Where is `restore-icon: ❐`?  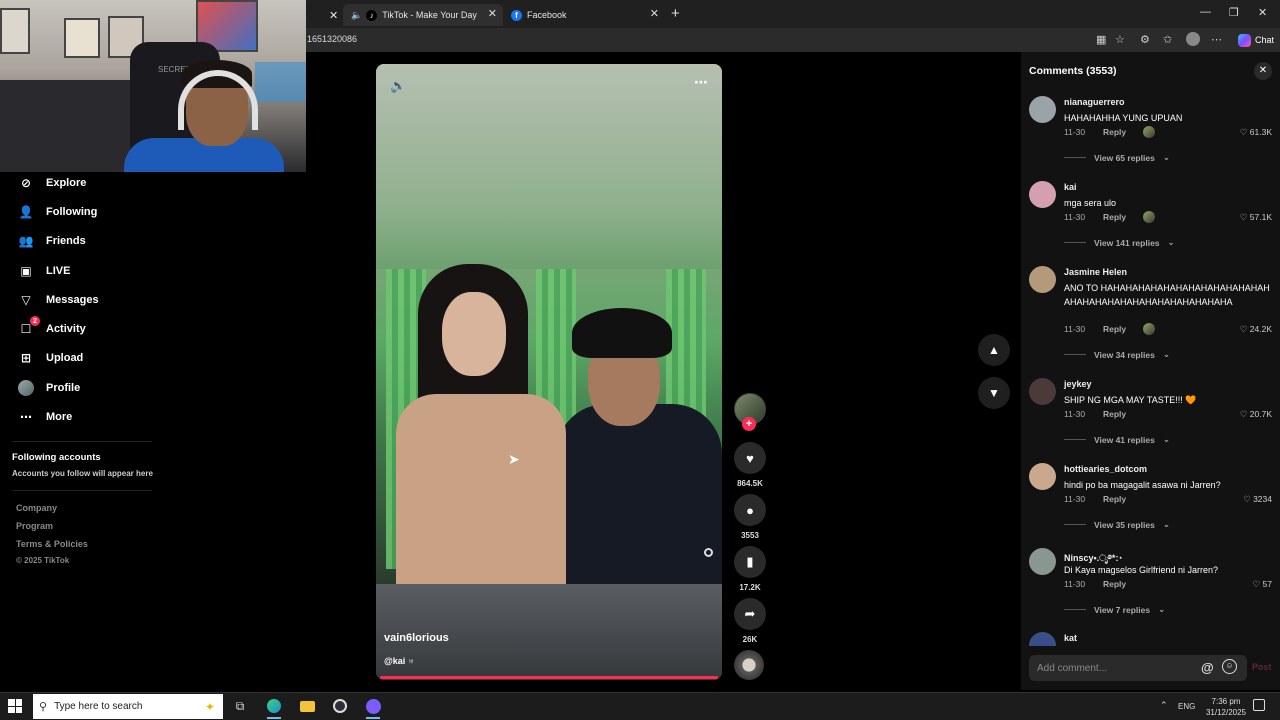 restore-icon: ❐ is located at coordinates (1234, 12).